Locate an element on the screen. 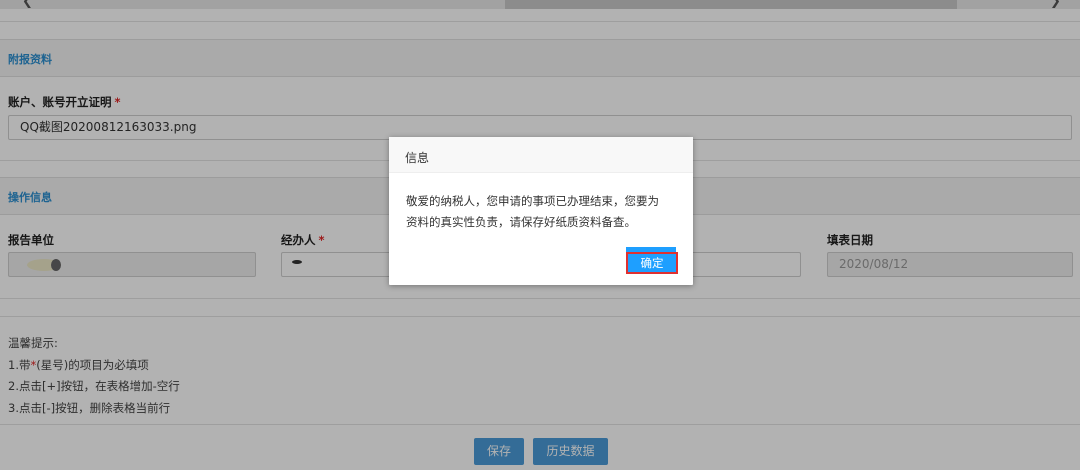 The width and height of the screenshot is (1080, 470). dialog-title: 信息 is located at coordinates (417, 158).